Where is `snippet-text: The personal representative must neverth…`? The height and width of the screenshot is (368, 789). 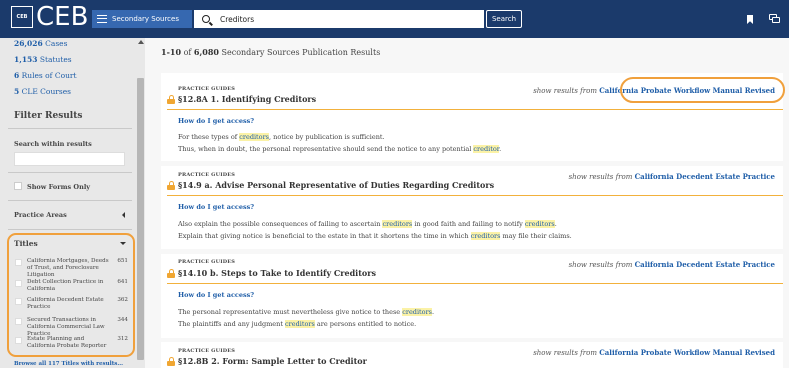 snippet-text: The personal representative must neverth… is located at coordinates (290, 312).